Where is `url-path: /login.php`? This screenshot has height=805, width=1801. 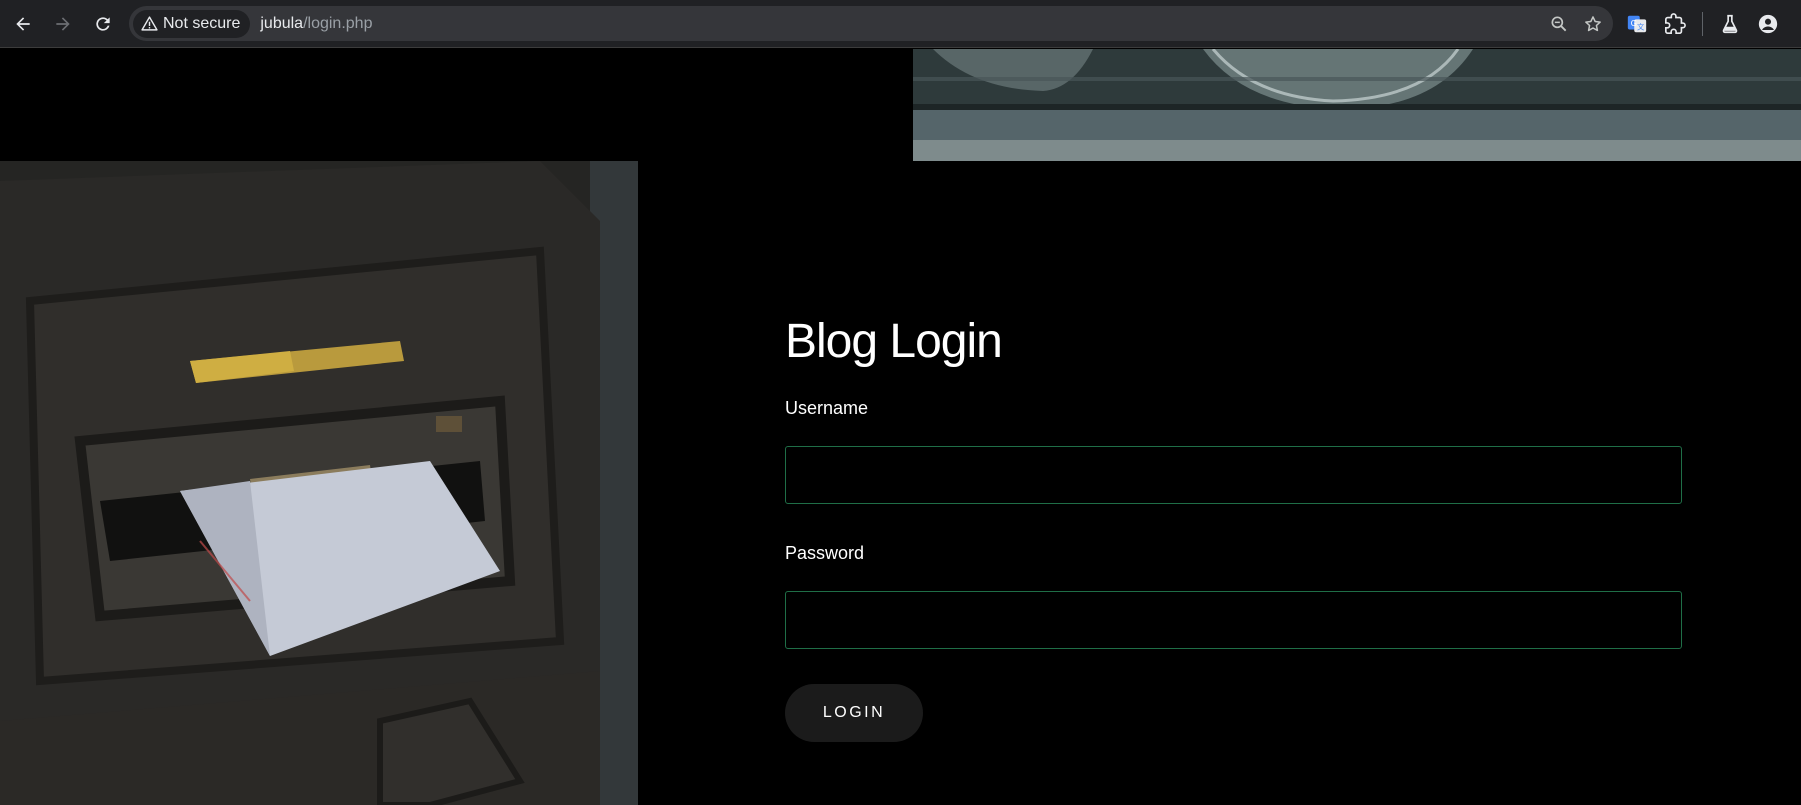 url-path: /login.php is located at coordinates (338, 23).